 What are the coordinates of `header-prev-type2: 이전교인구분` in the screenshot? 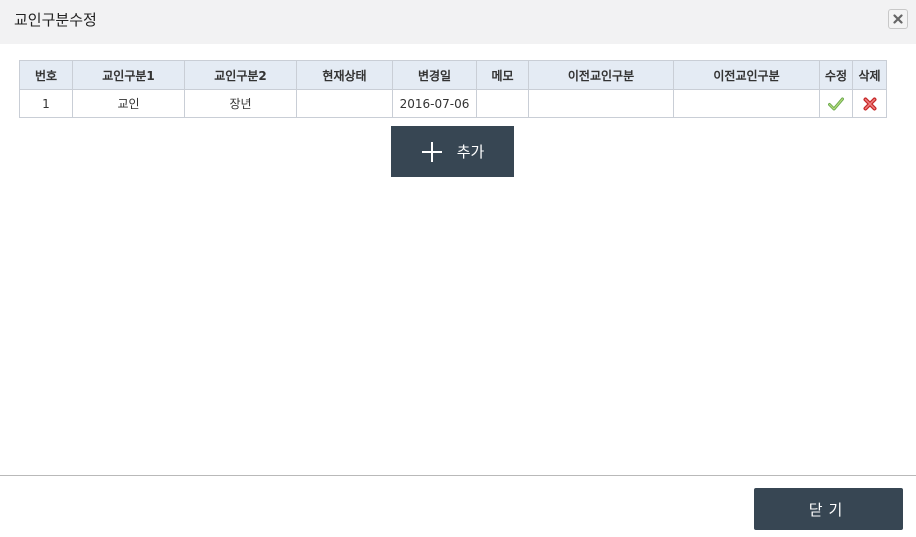 It's located at (746, 75).